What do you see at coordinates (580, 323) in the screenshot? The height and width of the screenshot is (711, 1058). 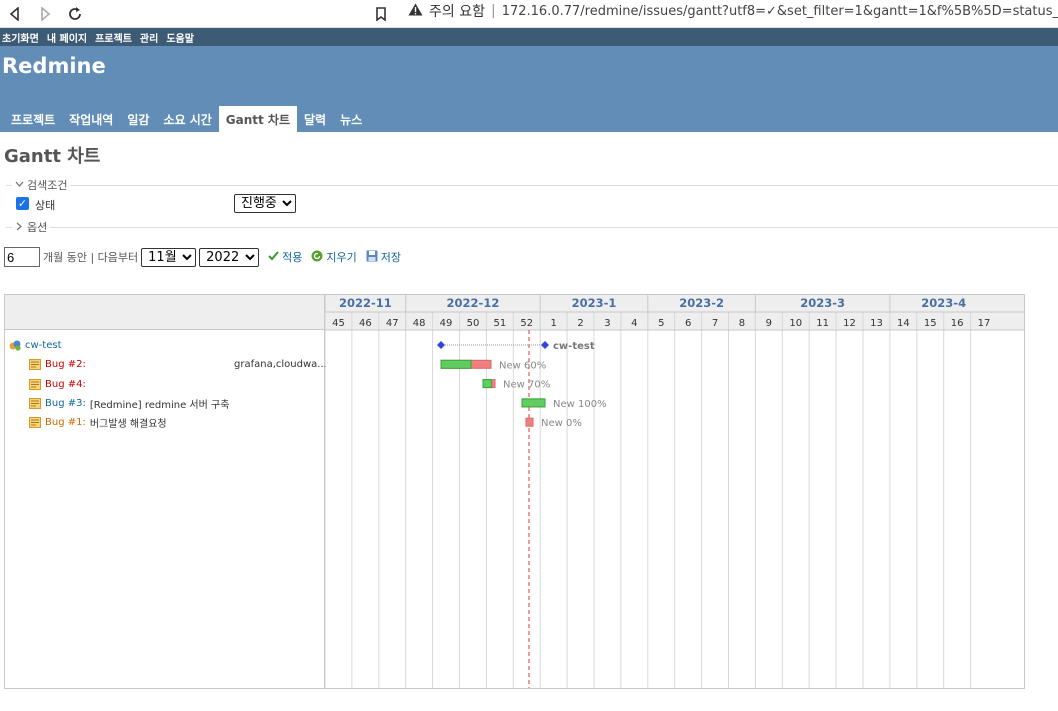 I see `week-label: 2` at bounding box center [580, 323].